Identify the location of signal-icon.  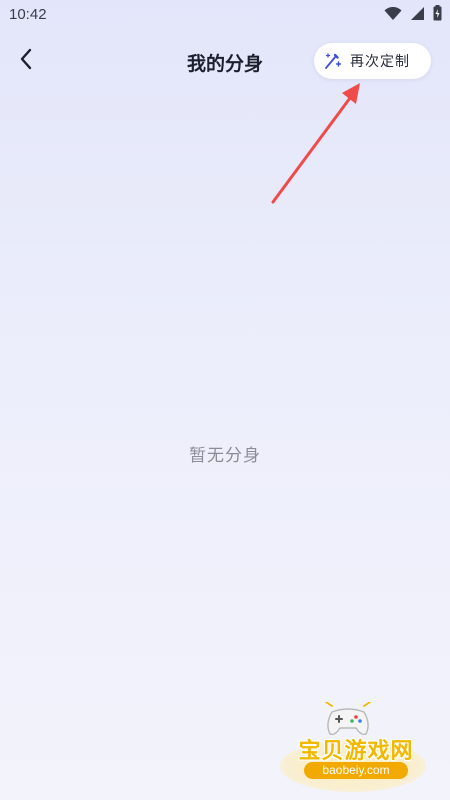
(417, 15).